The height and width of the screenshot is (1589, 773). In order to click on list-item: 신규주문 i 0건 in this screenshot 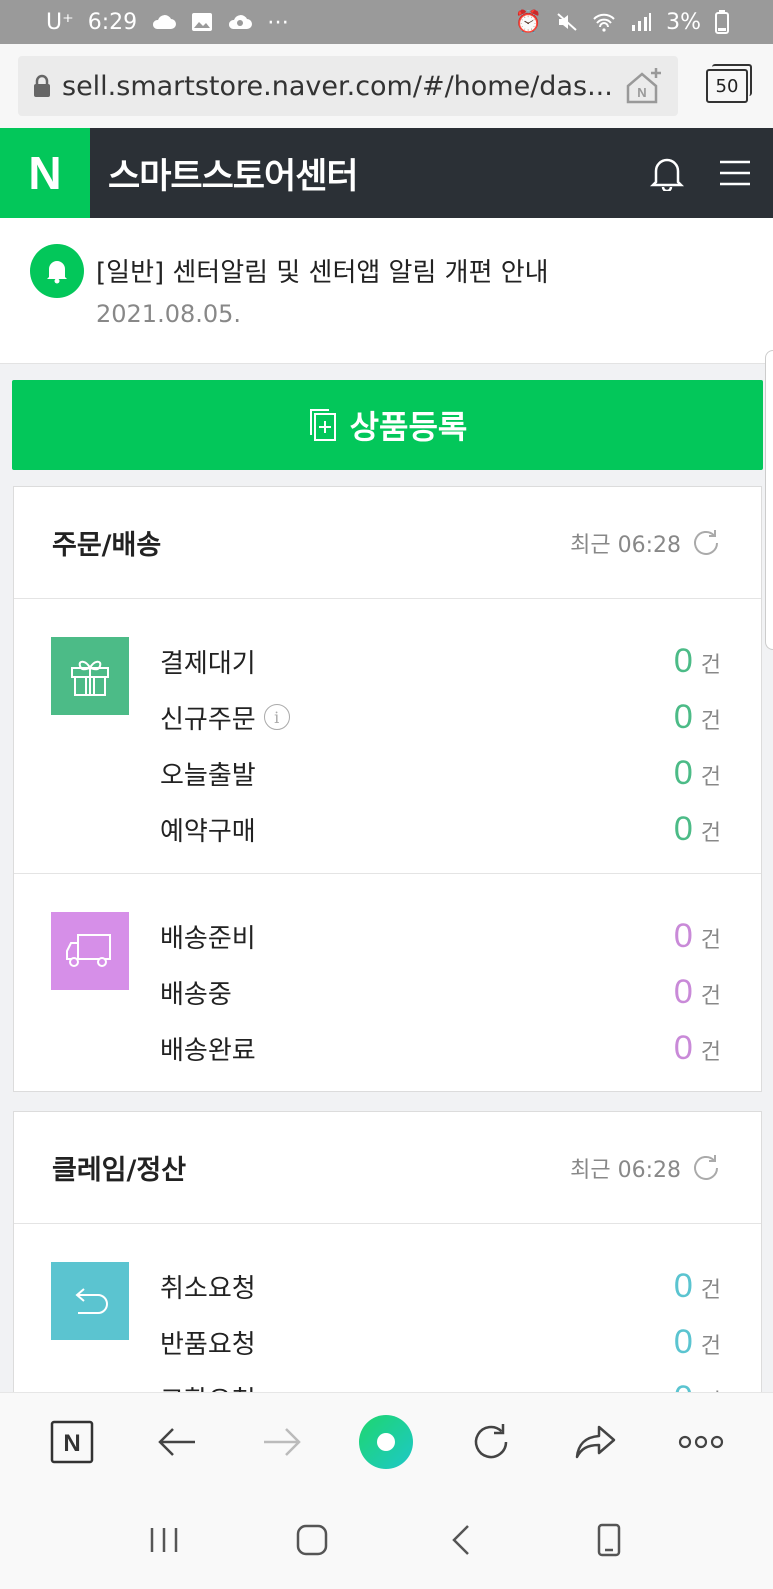, I will do `click(440, 717)`.